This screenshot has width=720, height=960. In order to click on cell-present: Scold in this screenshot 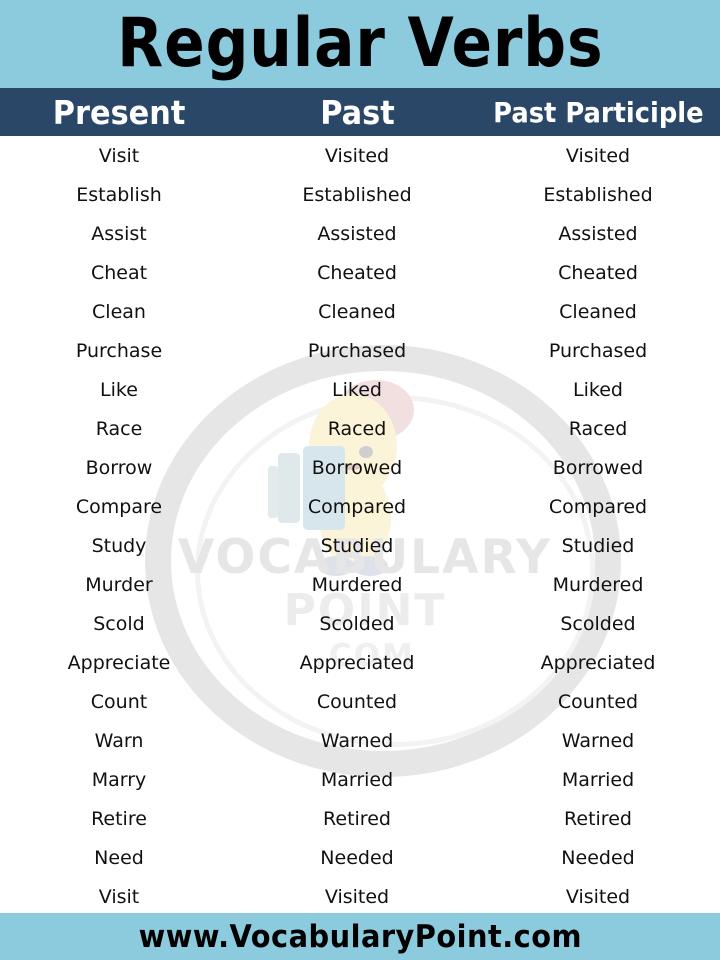, I will do `click(119, 623)`.